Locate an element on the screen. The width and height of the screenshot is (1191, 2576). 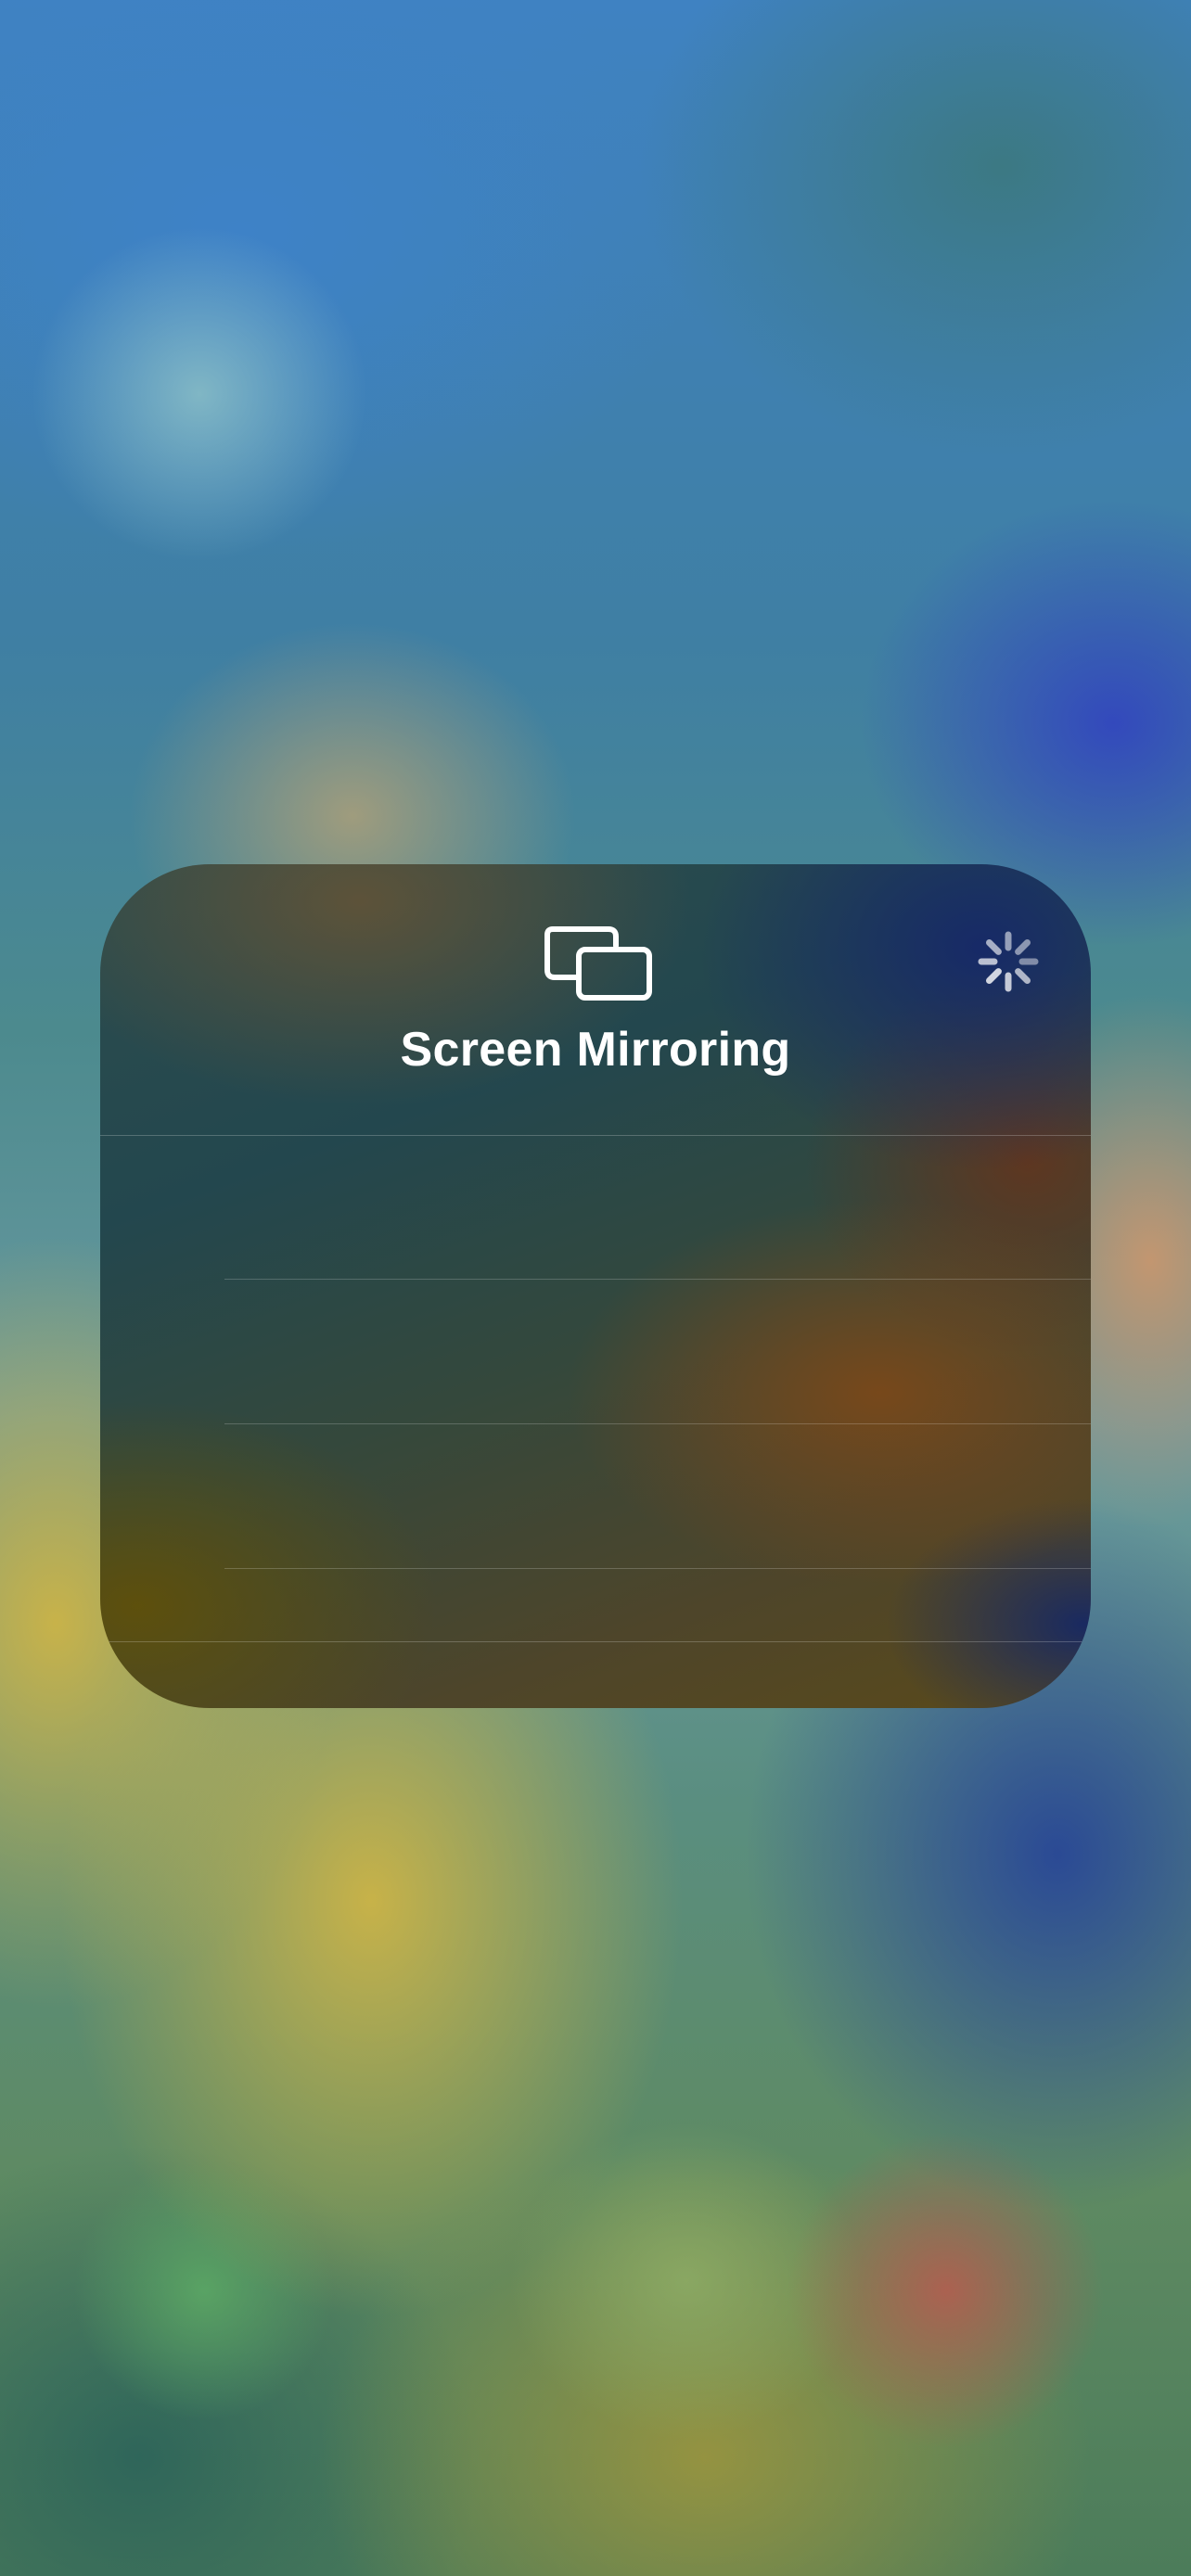
panel-header: Screen Mirroring is located at coordinates (595, 1000).